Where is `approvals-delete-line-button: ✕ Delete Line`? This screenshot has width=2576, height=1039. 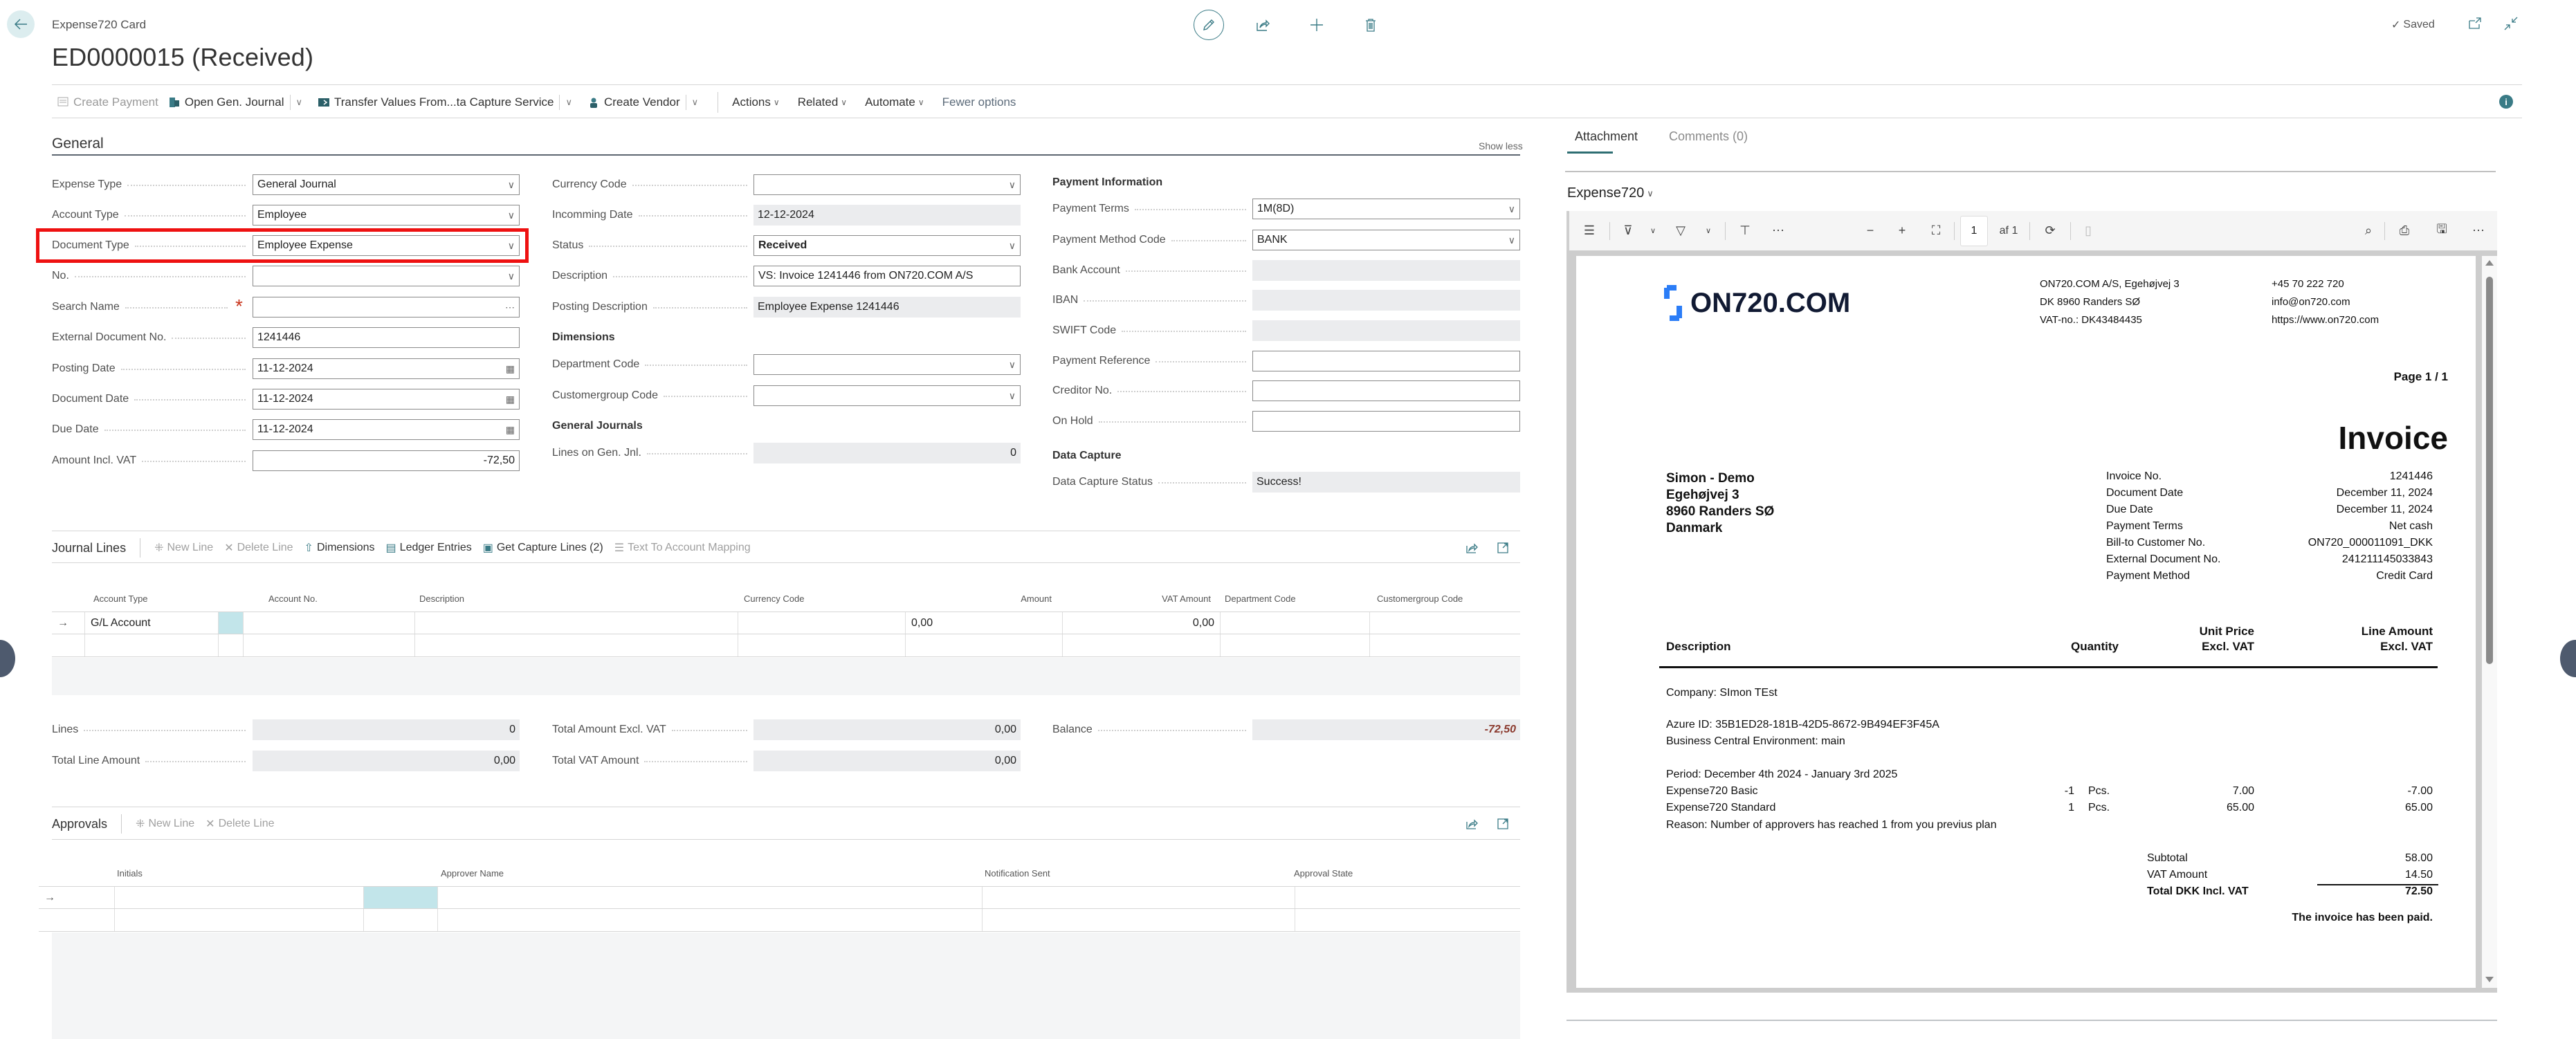
approvals-delete-line-button: ✕ Delete Line is located at coordinates (240, 824).